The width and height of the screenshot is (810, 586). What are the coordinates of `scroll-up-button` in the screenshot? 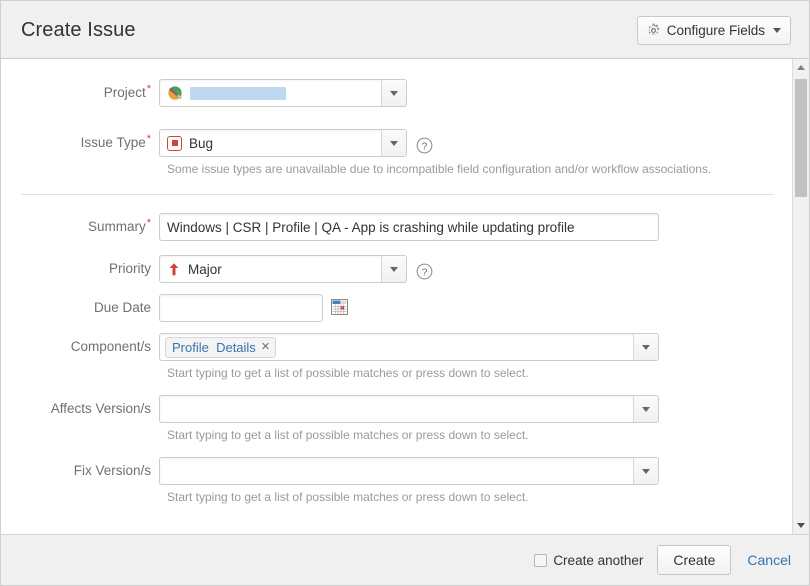 It's located at (801, 67).